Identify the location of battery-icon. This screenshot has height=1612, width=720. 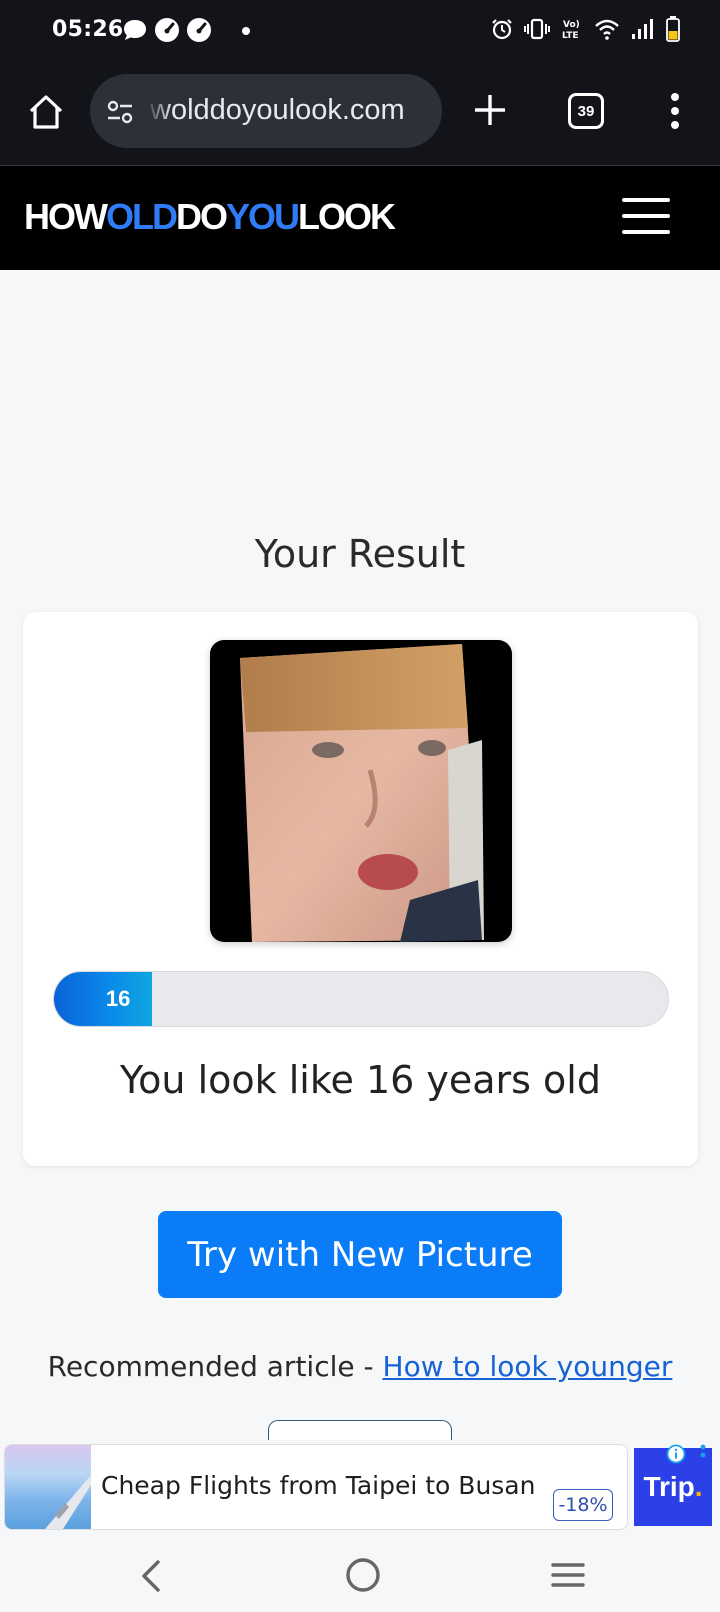
(673, 29).